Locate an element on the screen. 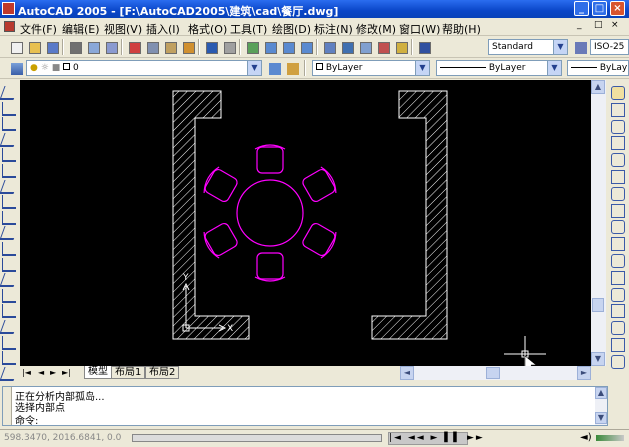  arc-icon is located at coordinates (9, 171).